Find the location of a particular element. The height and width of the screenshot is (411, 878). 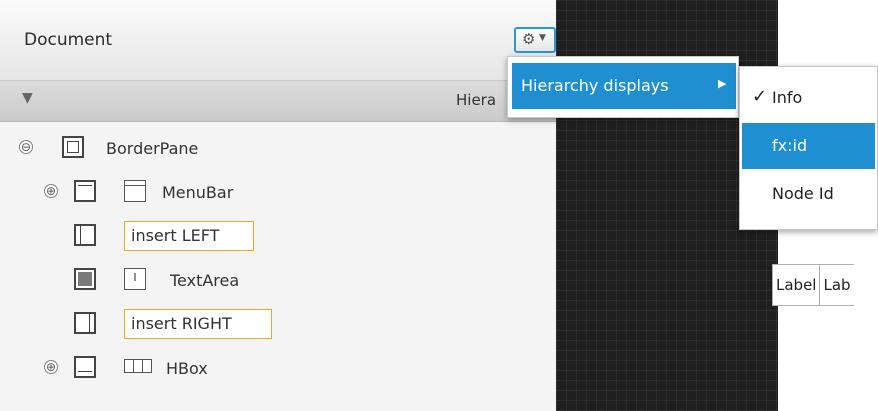

submenu-arrow-icon: ▶ is located at coordinates (722, 83).